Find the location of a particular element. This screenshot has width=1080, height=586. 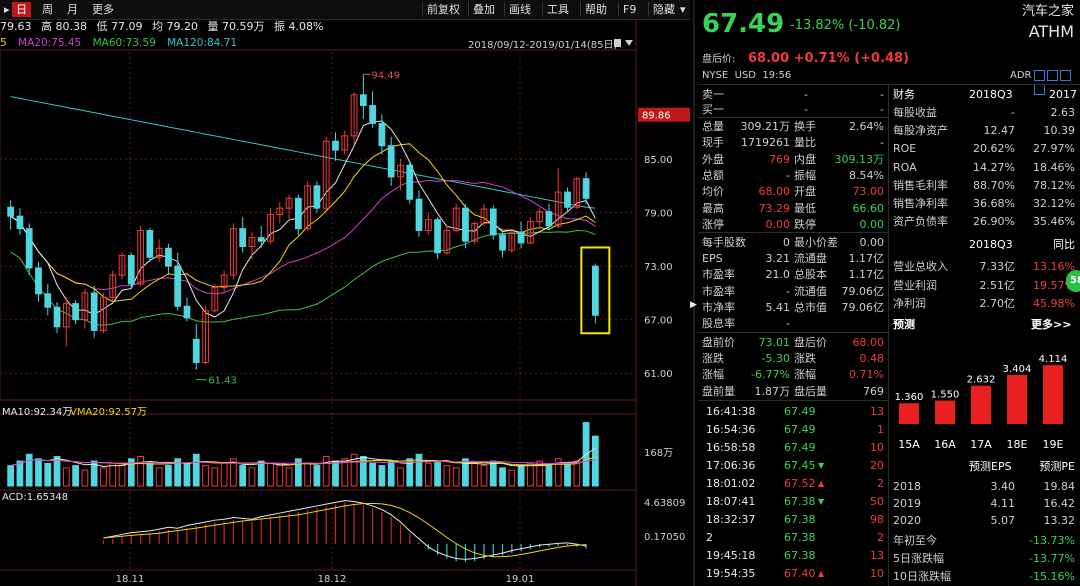

overlay-button: 叠加 is located at coordinates (483, 9).